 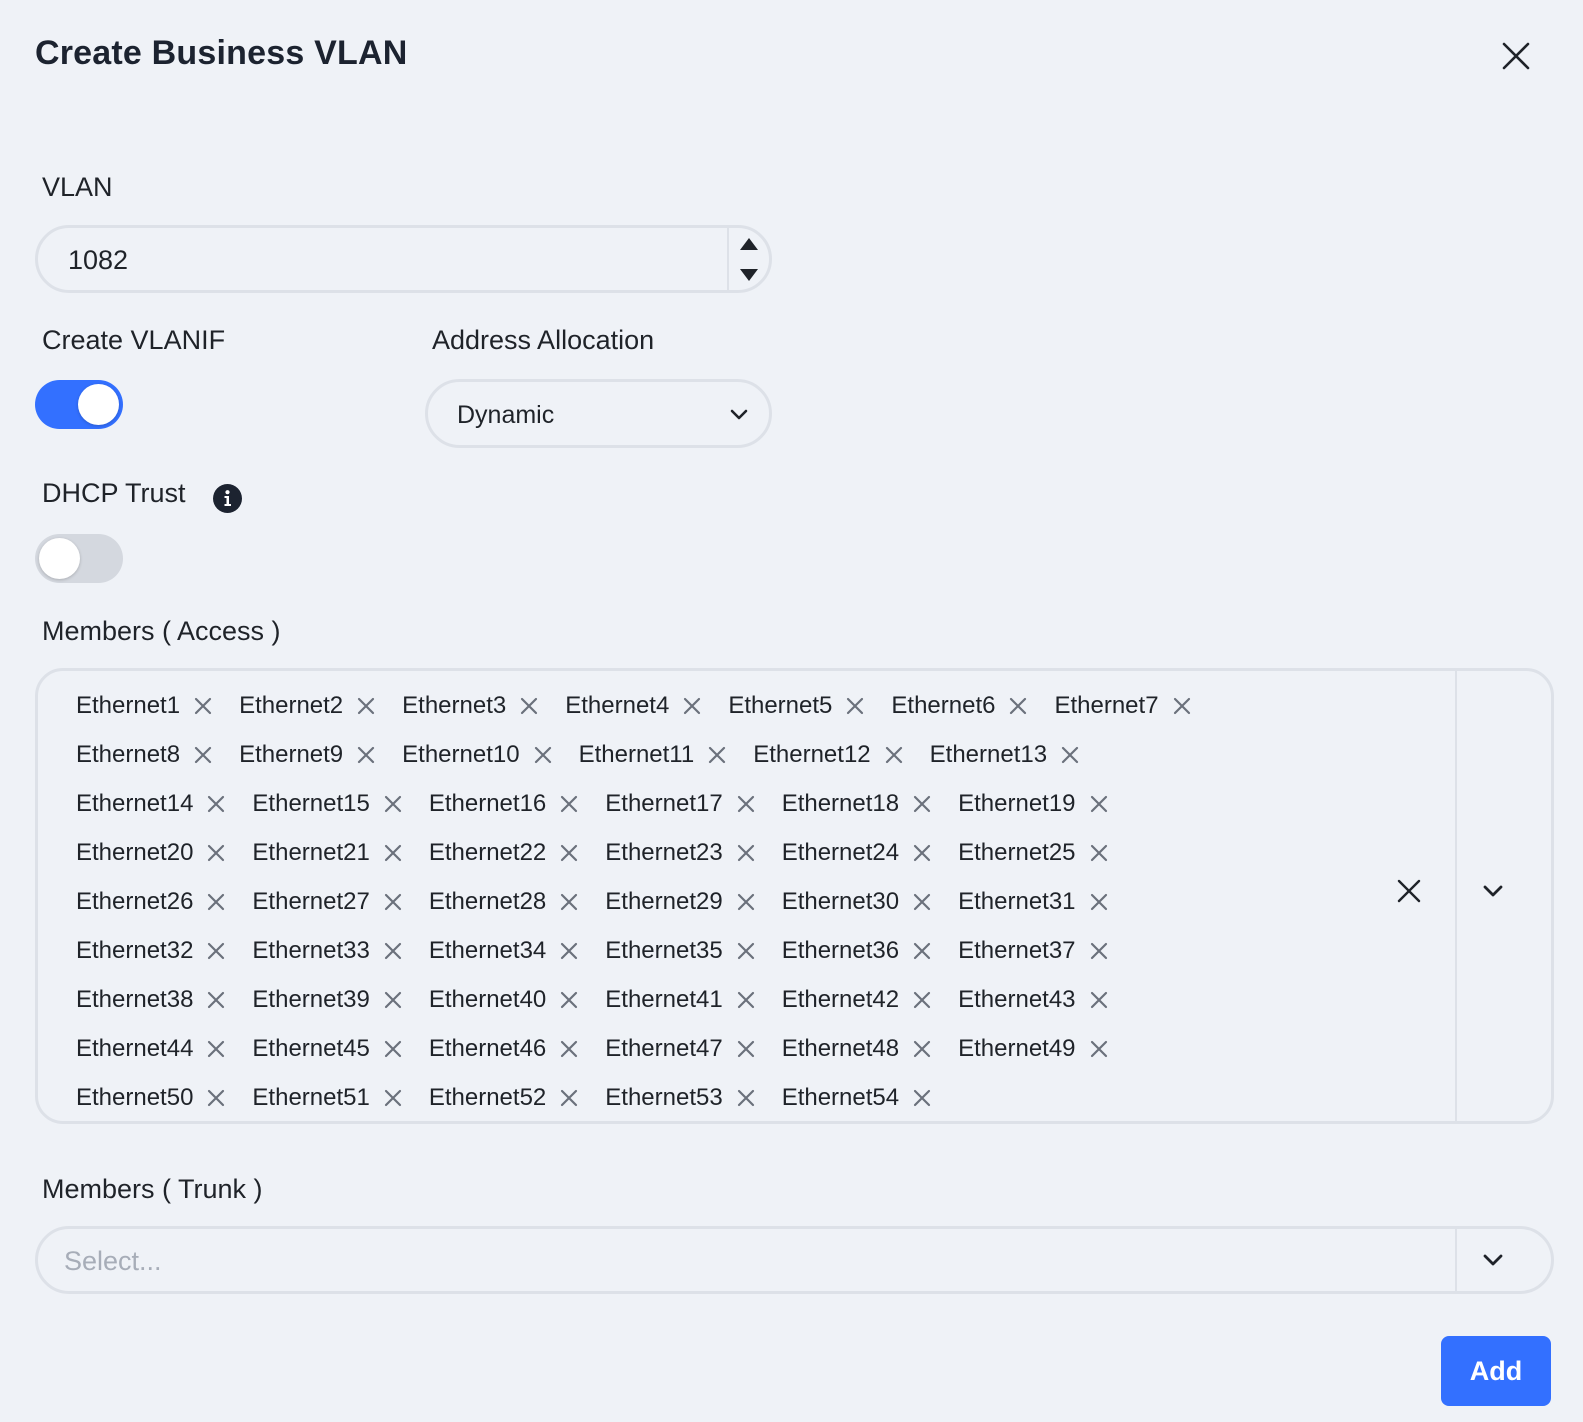 What do you see at coordinates (227, 498) in the screenshot?
I see `info-icon` at bounding box center [227, 498].